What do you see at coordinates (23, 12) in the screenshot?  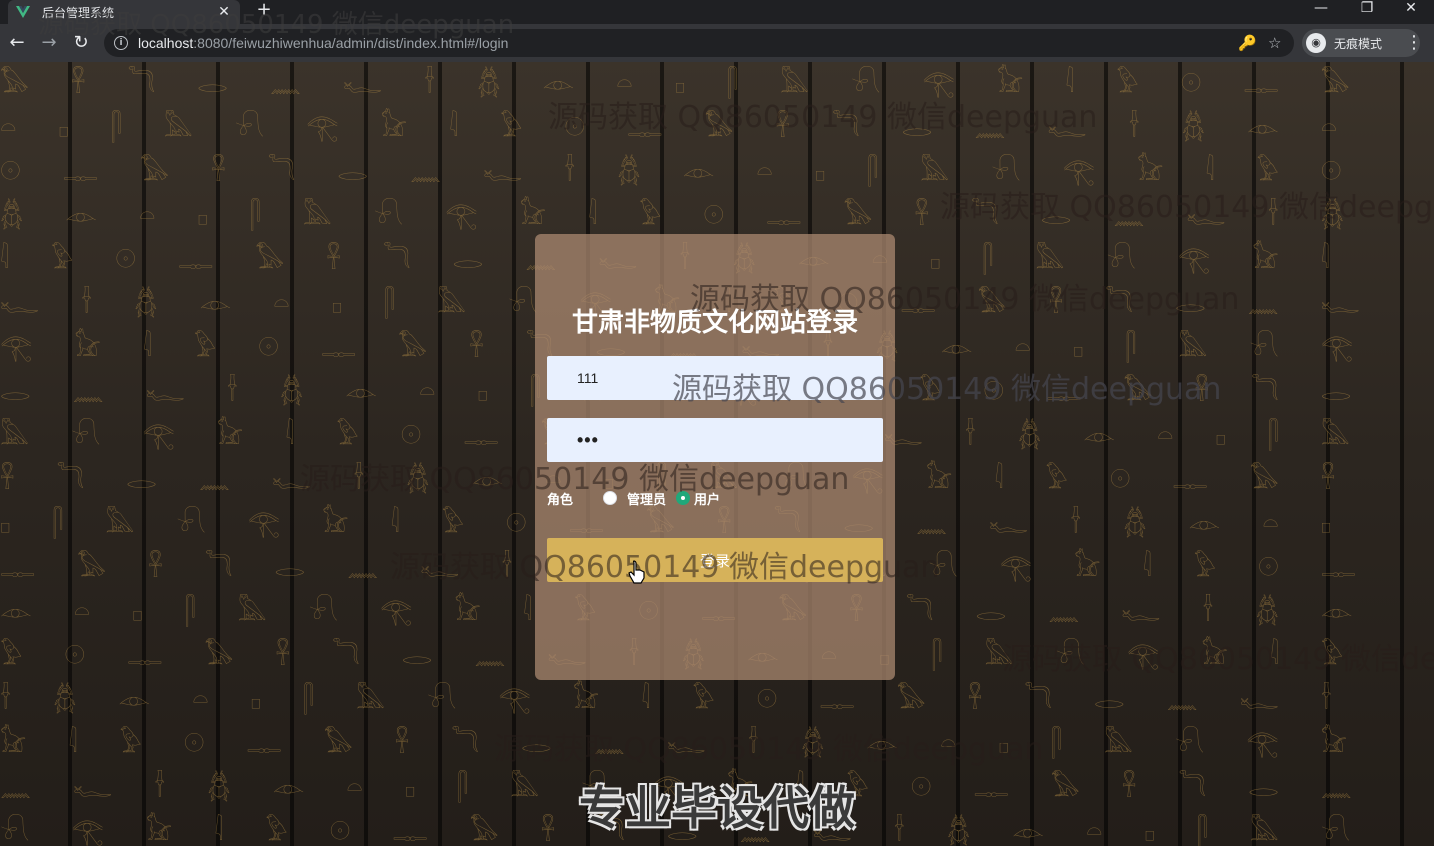 I see `vue-logo-icon` at bounding box center [23, 12].